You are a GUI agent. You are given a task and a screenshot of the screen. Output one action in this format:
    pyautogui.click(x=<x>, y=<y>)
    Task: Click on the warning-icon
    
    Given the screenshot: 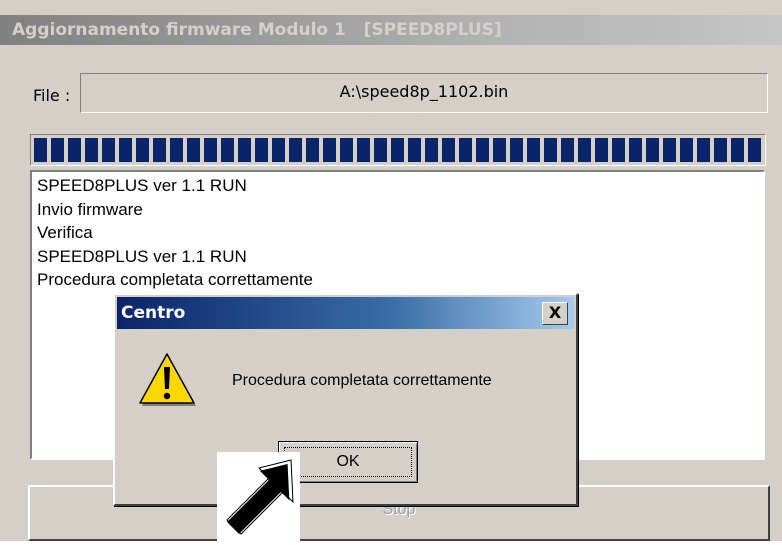 What is the action you would take?
    pyautogui.click(x=167, y=379)
    